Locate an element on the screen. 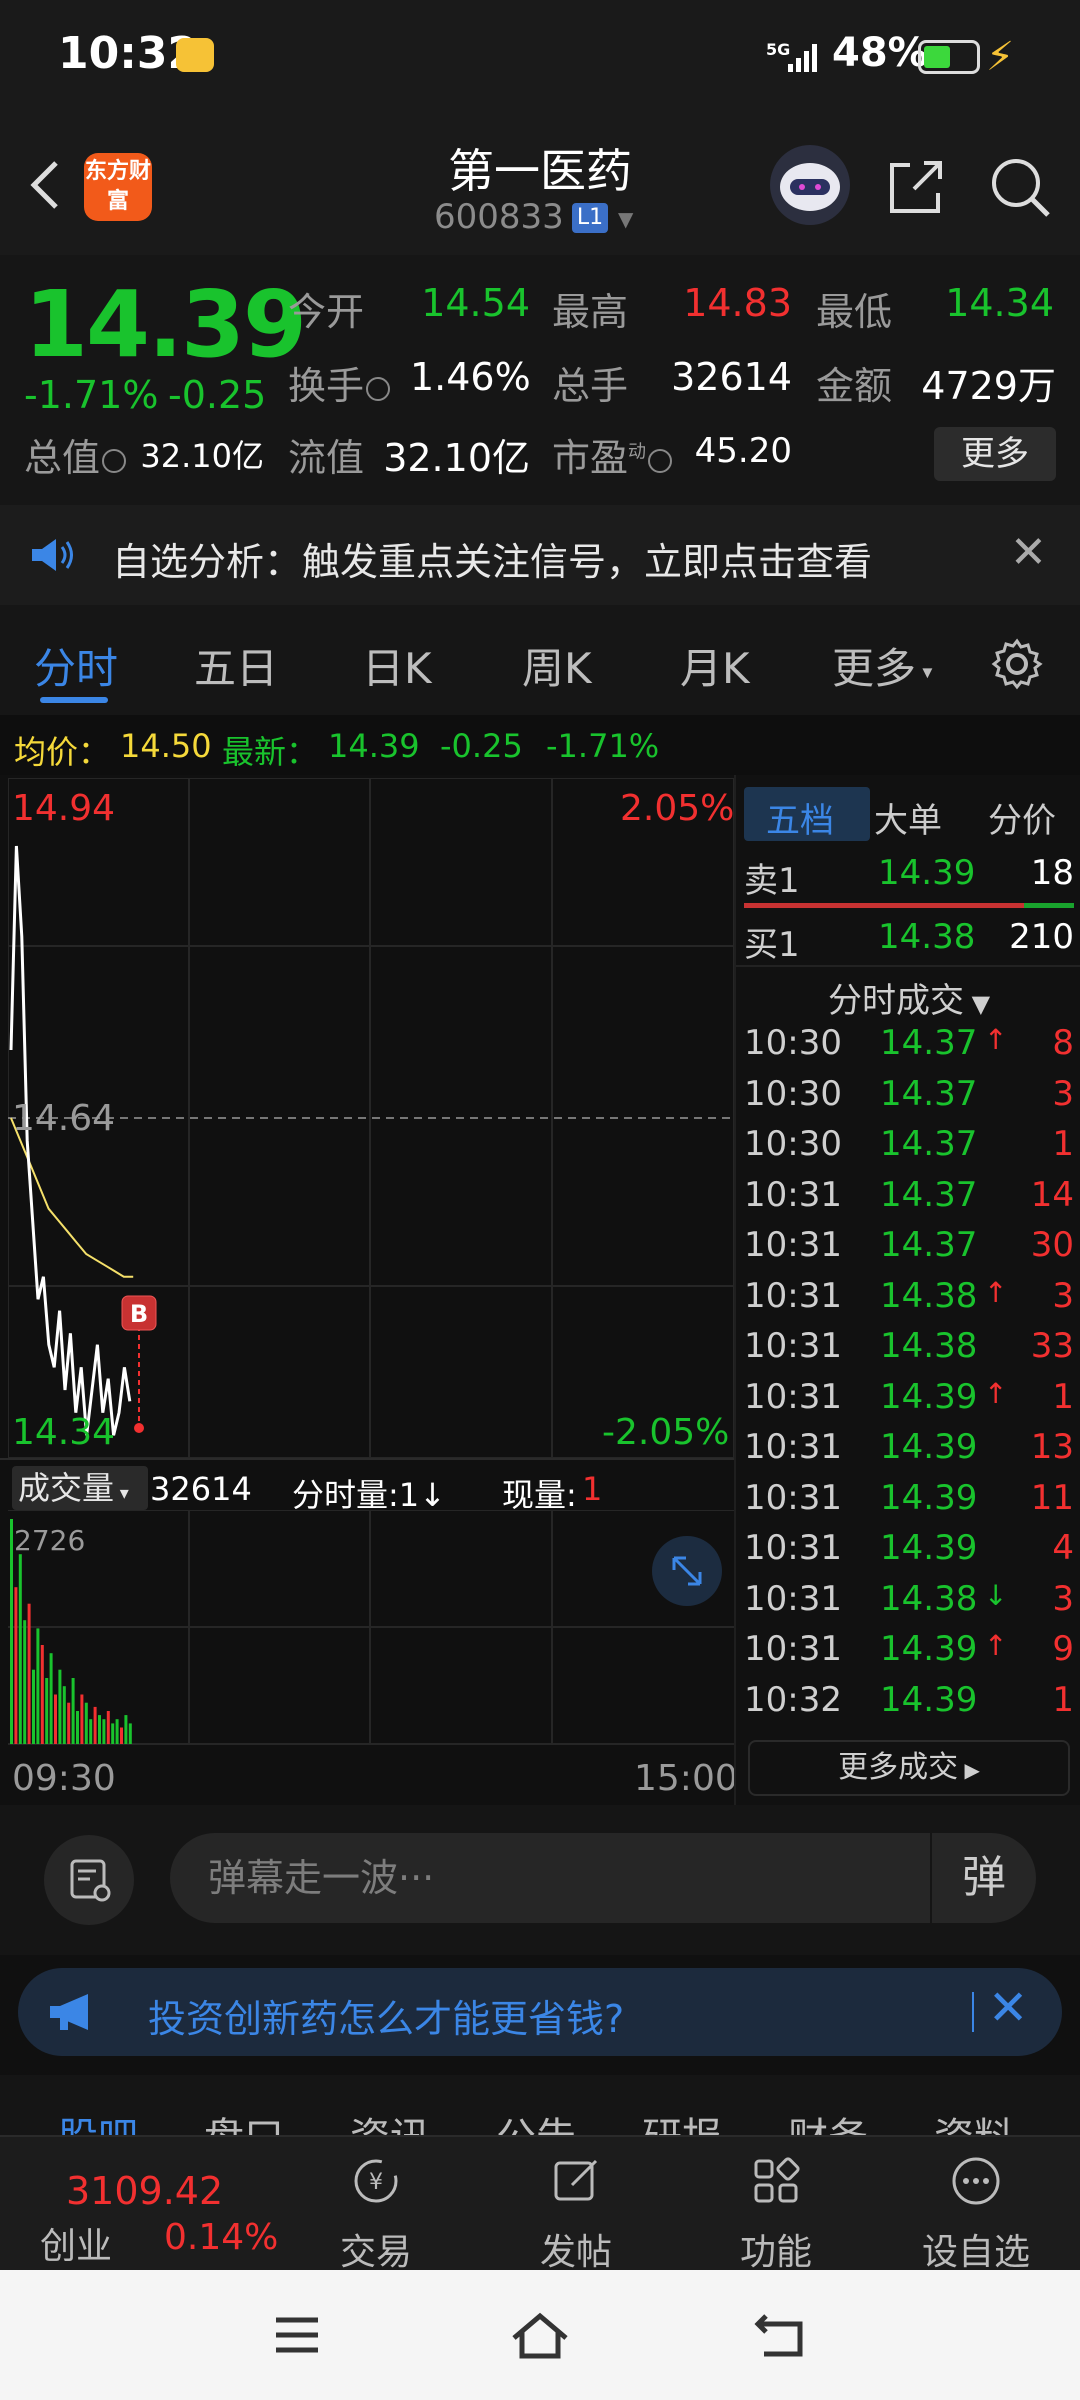 This screenshot has height=2400, width=1080. time-axis: 09:30 15:00 is located at coordinates (369, 1776).